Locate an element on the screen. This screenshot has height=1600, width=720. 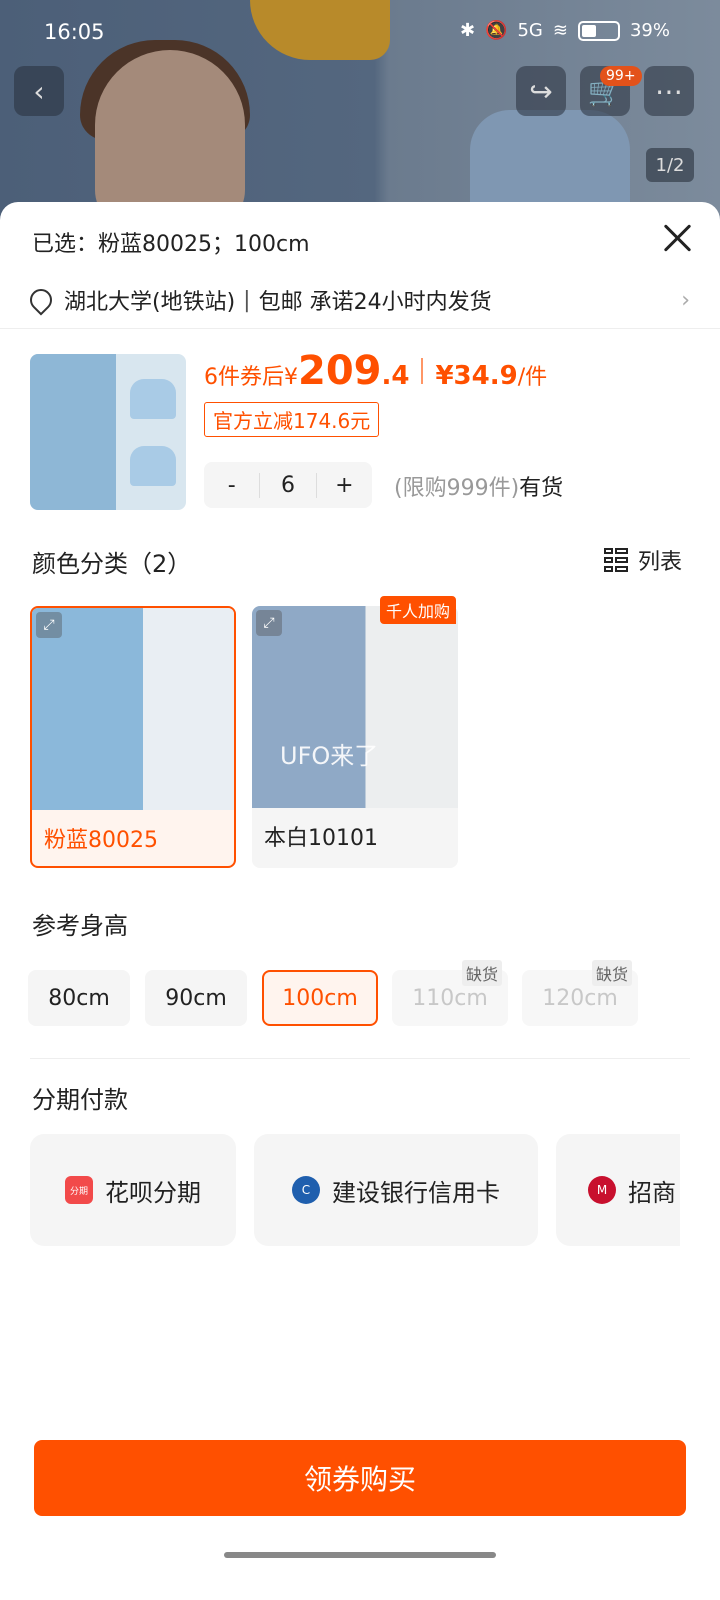
installment-label: 花呗分期 is located at coordinates (153, 1192).